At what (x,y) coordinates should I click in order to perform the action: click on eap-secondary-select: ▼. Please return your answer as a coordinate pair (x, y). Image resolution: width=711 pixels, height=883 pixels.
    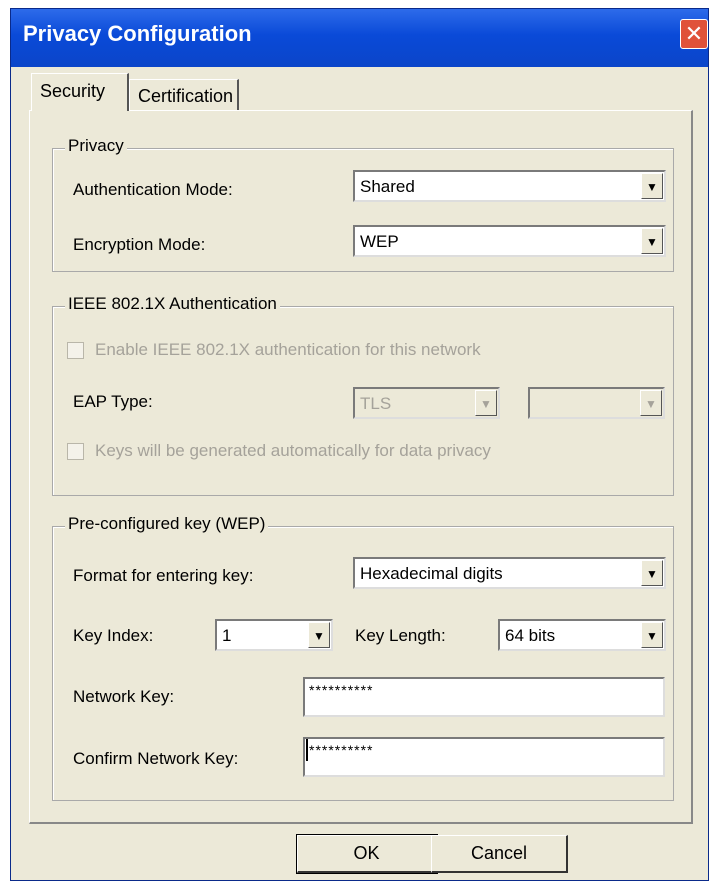
    Looking at the image, I should click on (596, 403).